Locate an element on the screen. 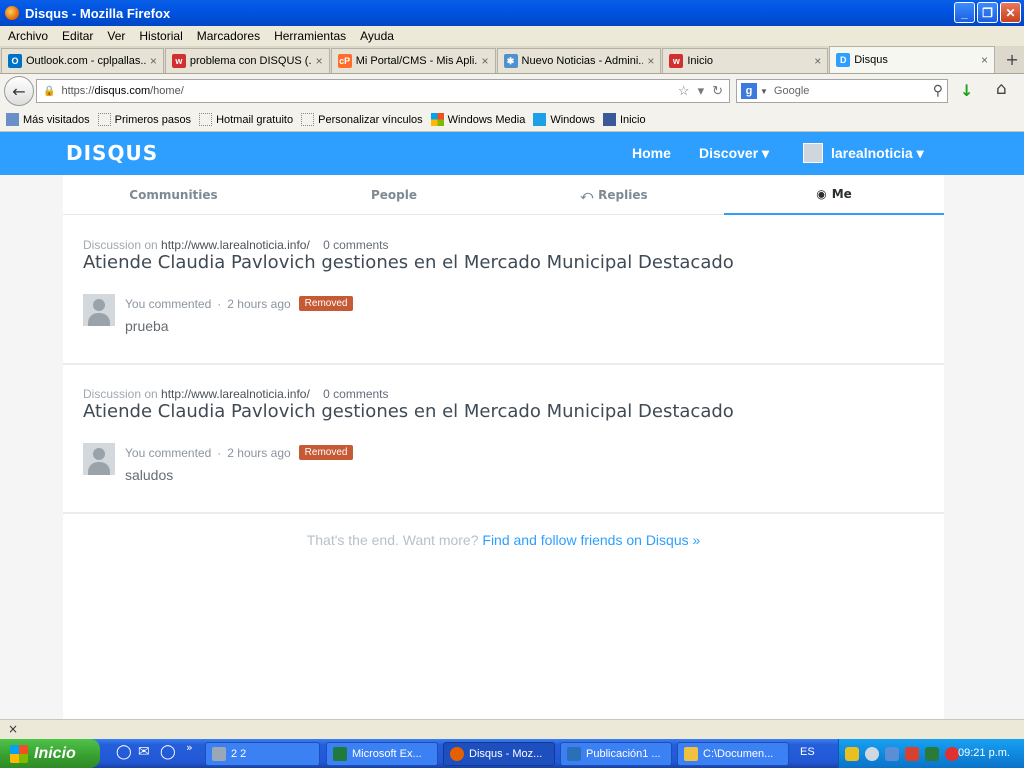 This screenshot has height=768, width=1024. joomla-icon: ✱ is located at coordinates (510, 61).